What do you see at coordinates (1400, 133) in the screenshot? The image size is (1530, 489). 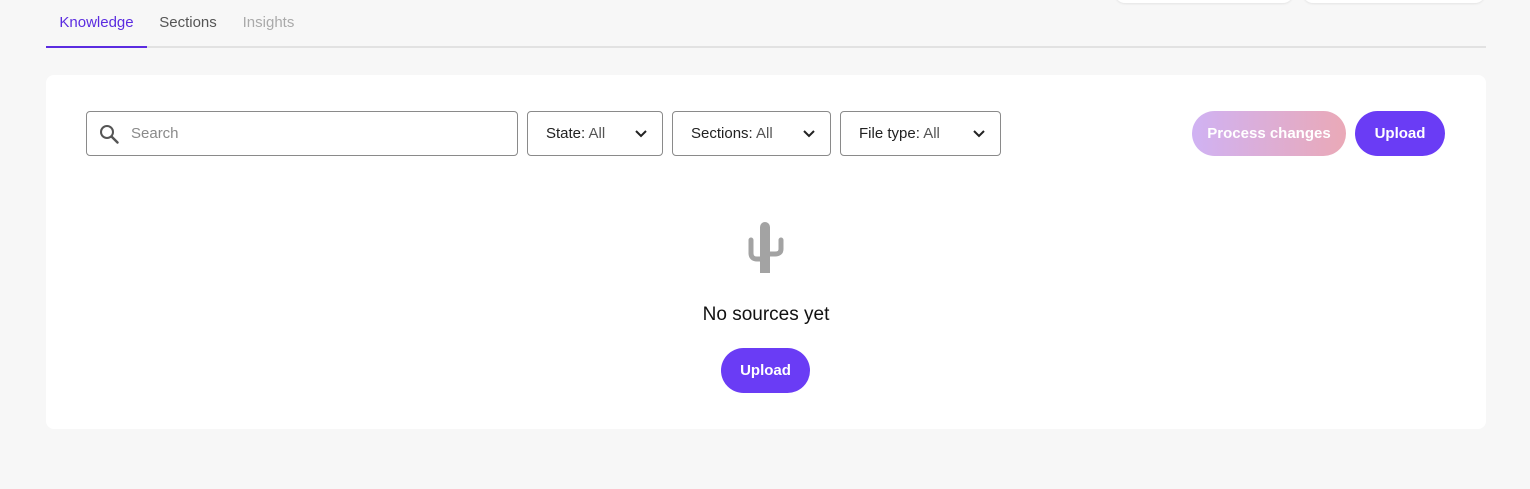 I see `upload-button: Upload` at bounding box center [1400, 133].